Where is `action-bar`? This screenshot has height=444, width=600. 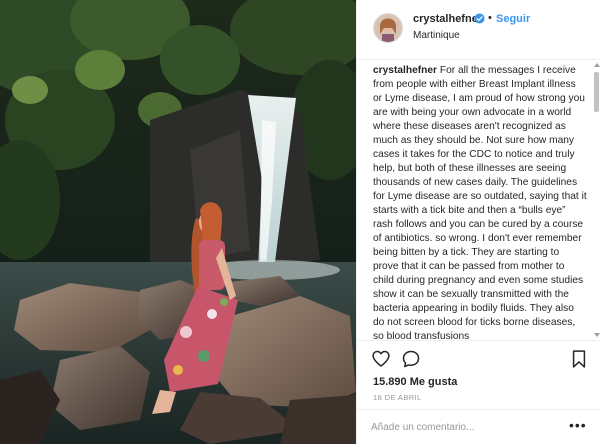
action-bar is located at coordinates (478, 356).